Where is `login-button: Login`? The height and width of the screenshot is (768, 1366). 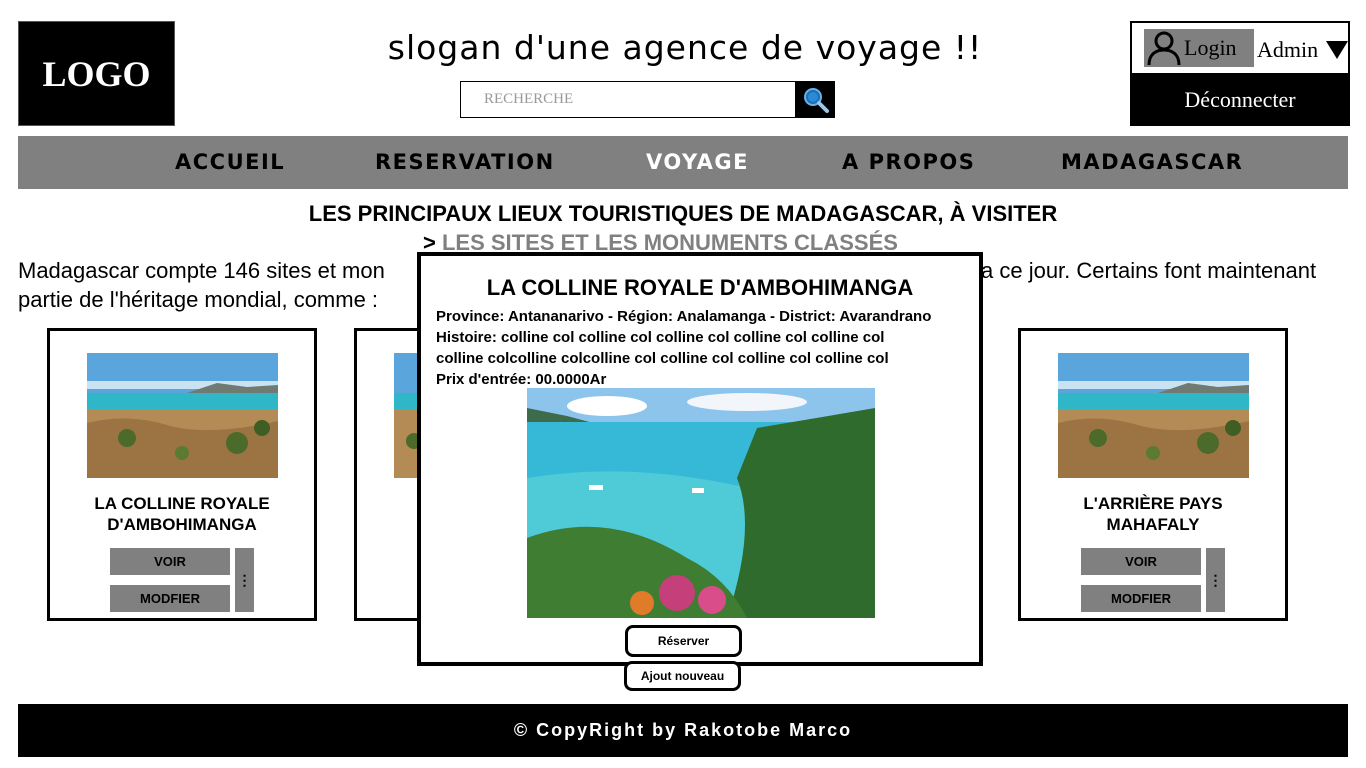 login-button: Login is located at coordinates (1199, 48).